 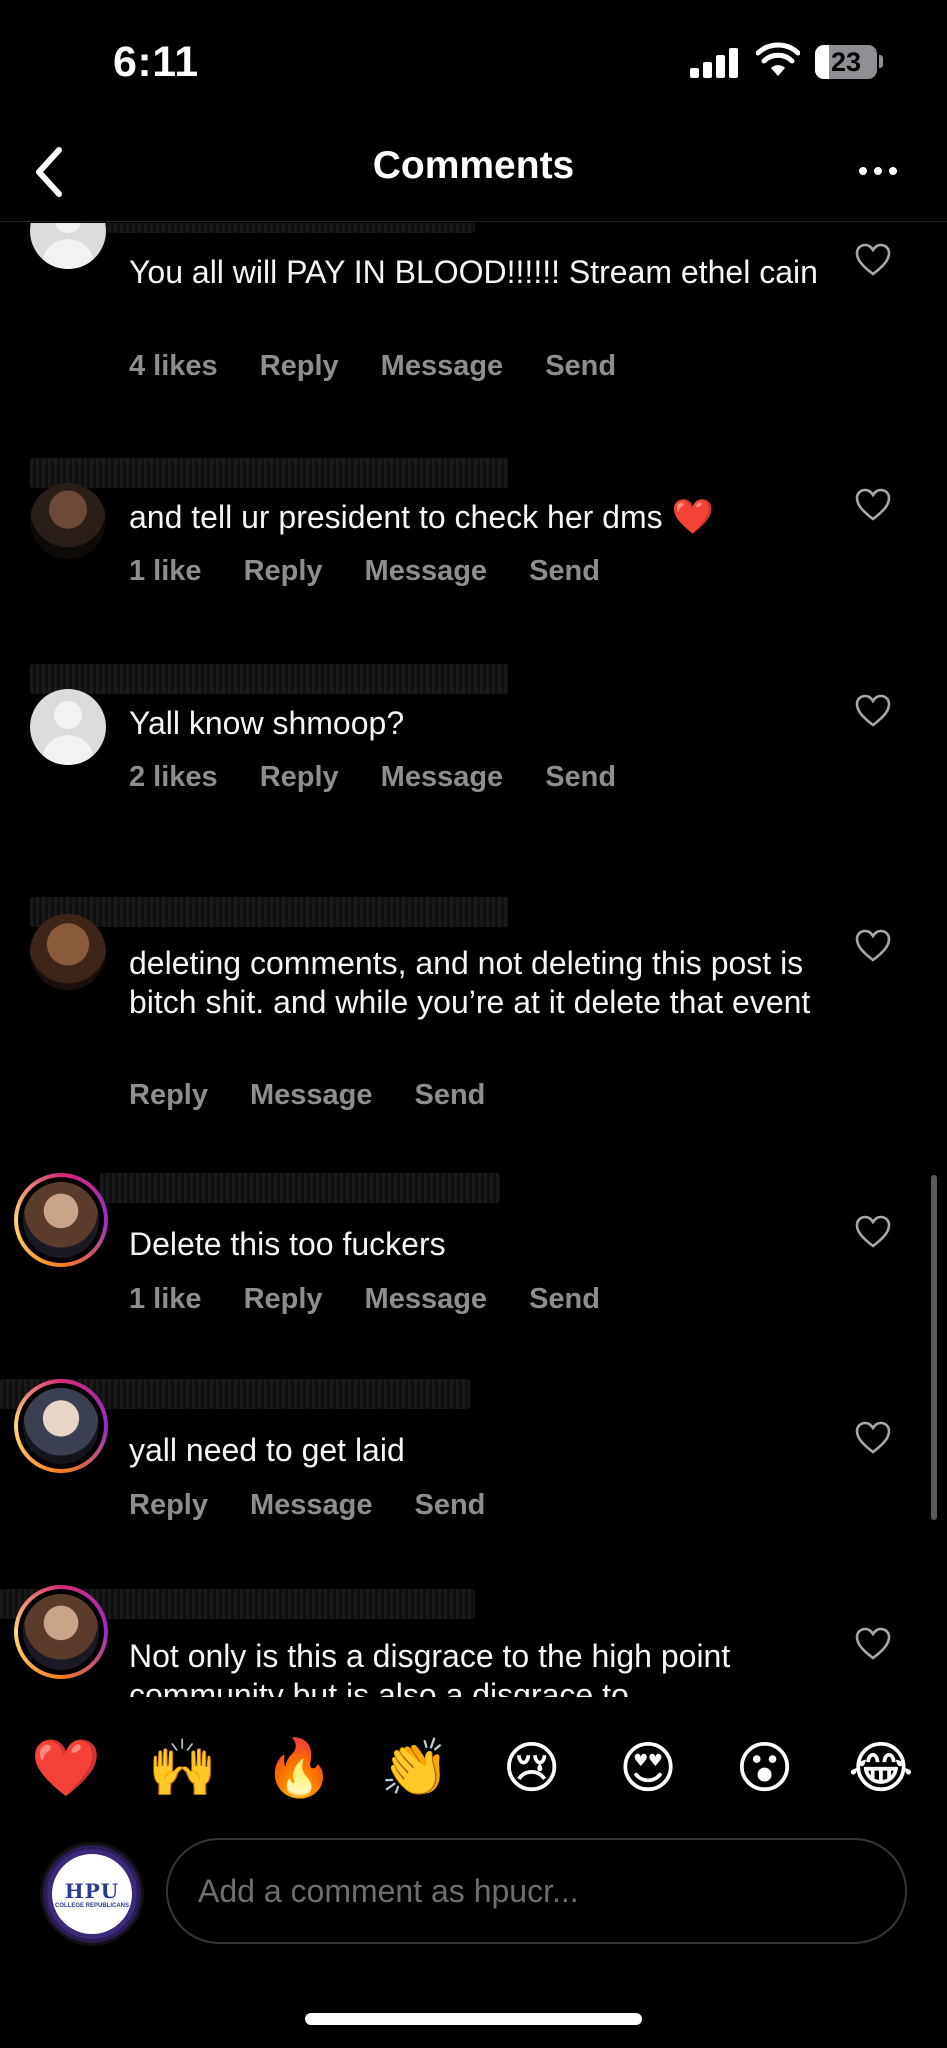 I want to click on home-indicator, so click(x=473, y=2019).